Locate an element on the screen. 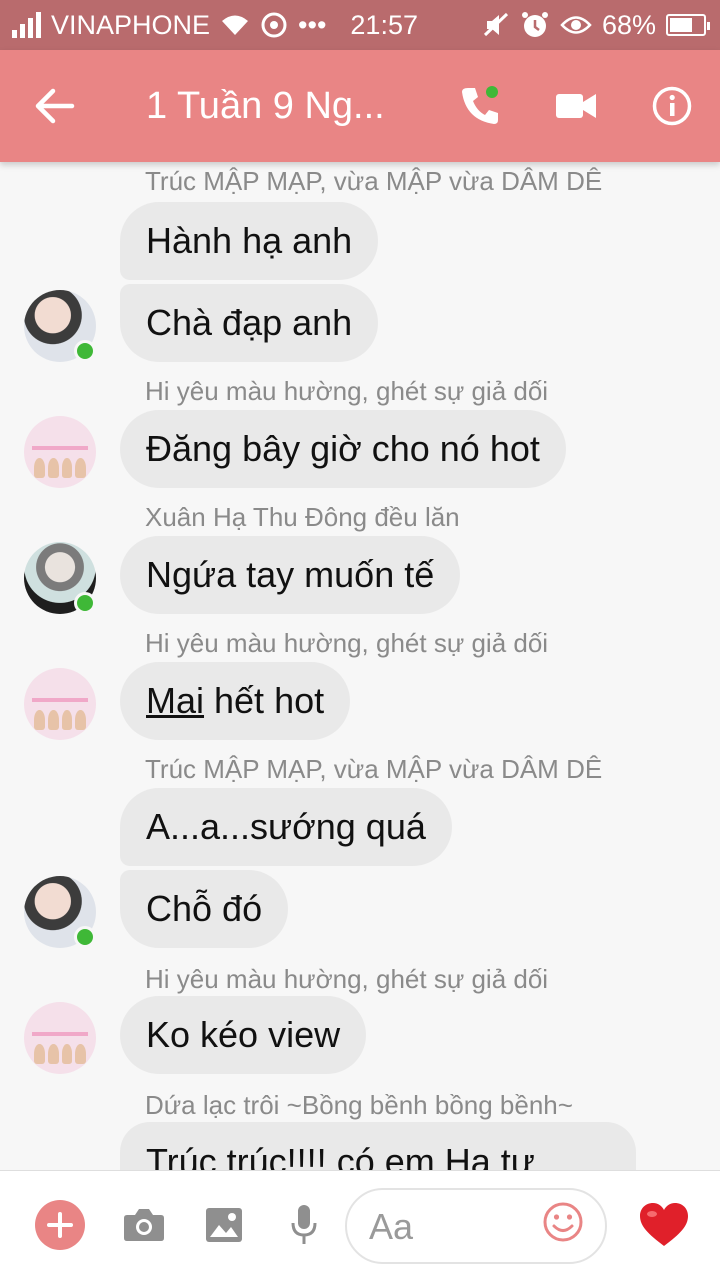 The height and width of the screenshot is (1280, 720). video-call-button is located at coordinates (576, 106).